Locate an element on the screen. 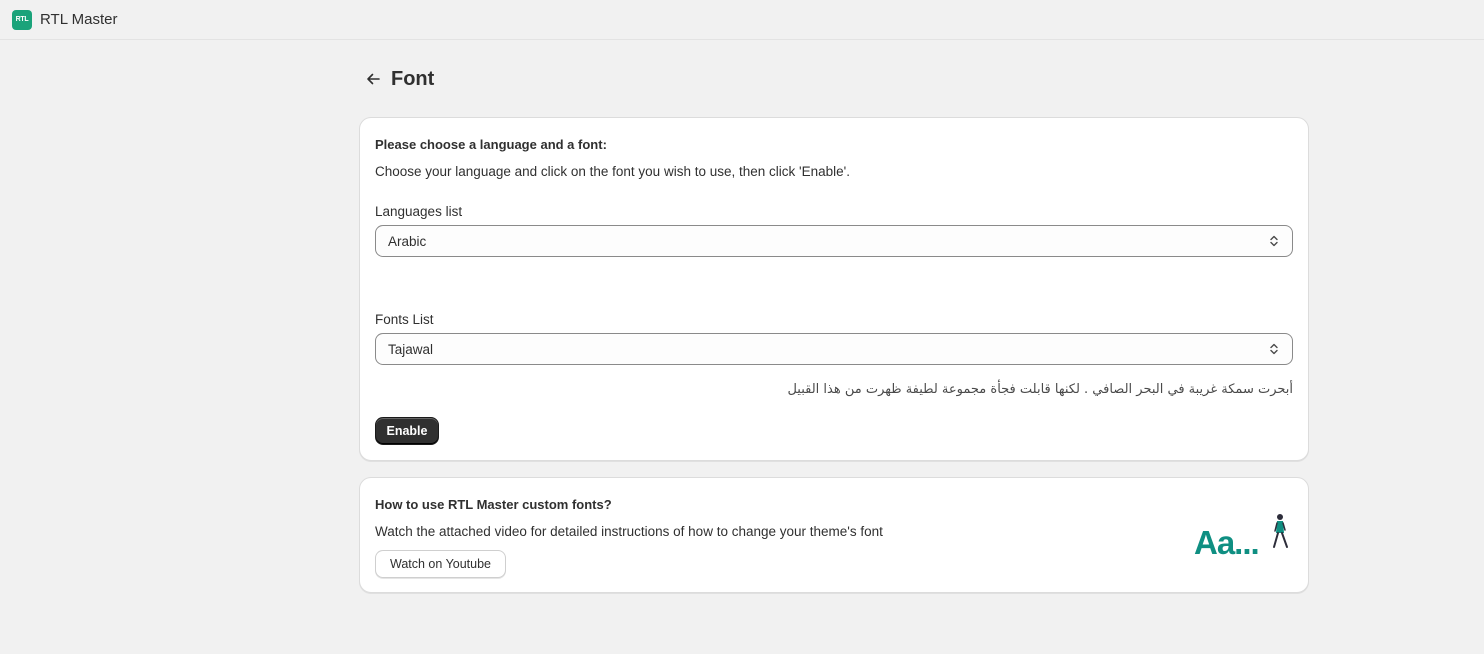 This screenshot has height=654, width=1484. app-logo: RTL is located at coordinates (22, 19).